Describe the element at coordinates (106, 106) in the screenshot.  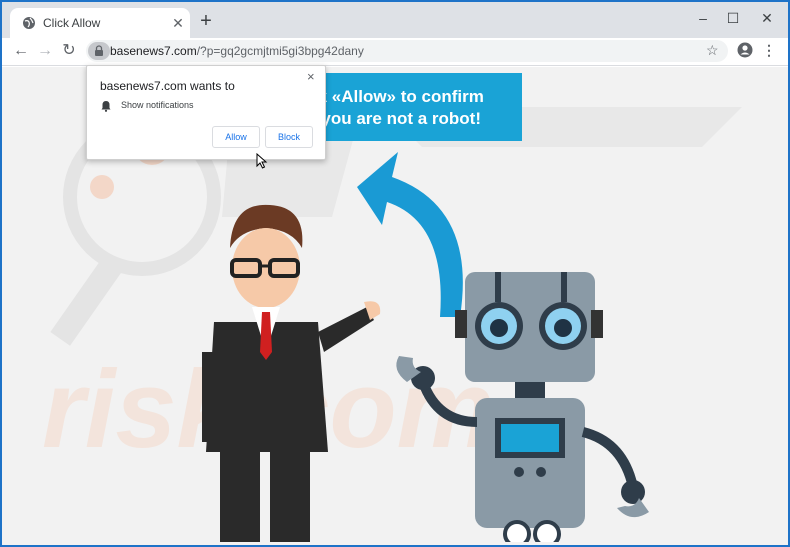
I see `bell-icon` at that location.